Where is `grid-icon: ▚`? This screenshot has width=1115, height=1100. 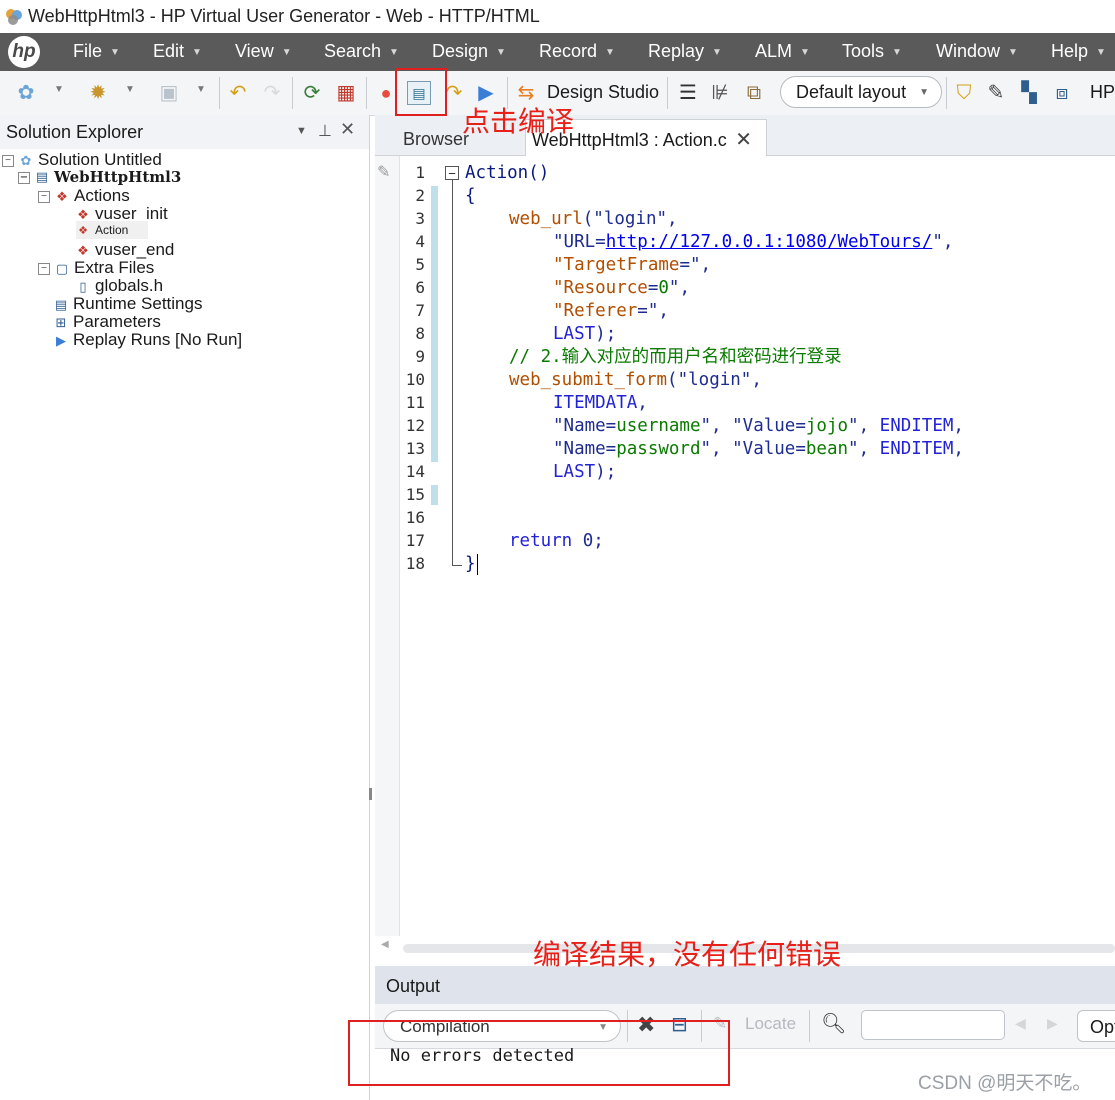 grid-icon: ▚ is located at coordinates (1029, 93).